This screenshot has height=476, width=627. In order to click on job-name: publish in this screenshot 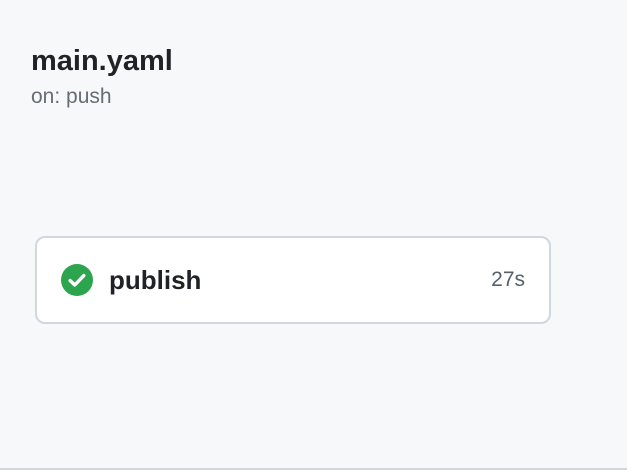, I will do `click(155, 280)`.